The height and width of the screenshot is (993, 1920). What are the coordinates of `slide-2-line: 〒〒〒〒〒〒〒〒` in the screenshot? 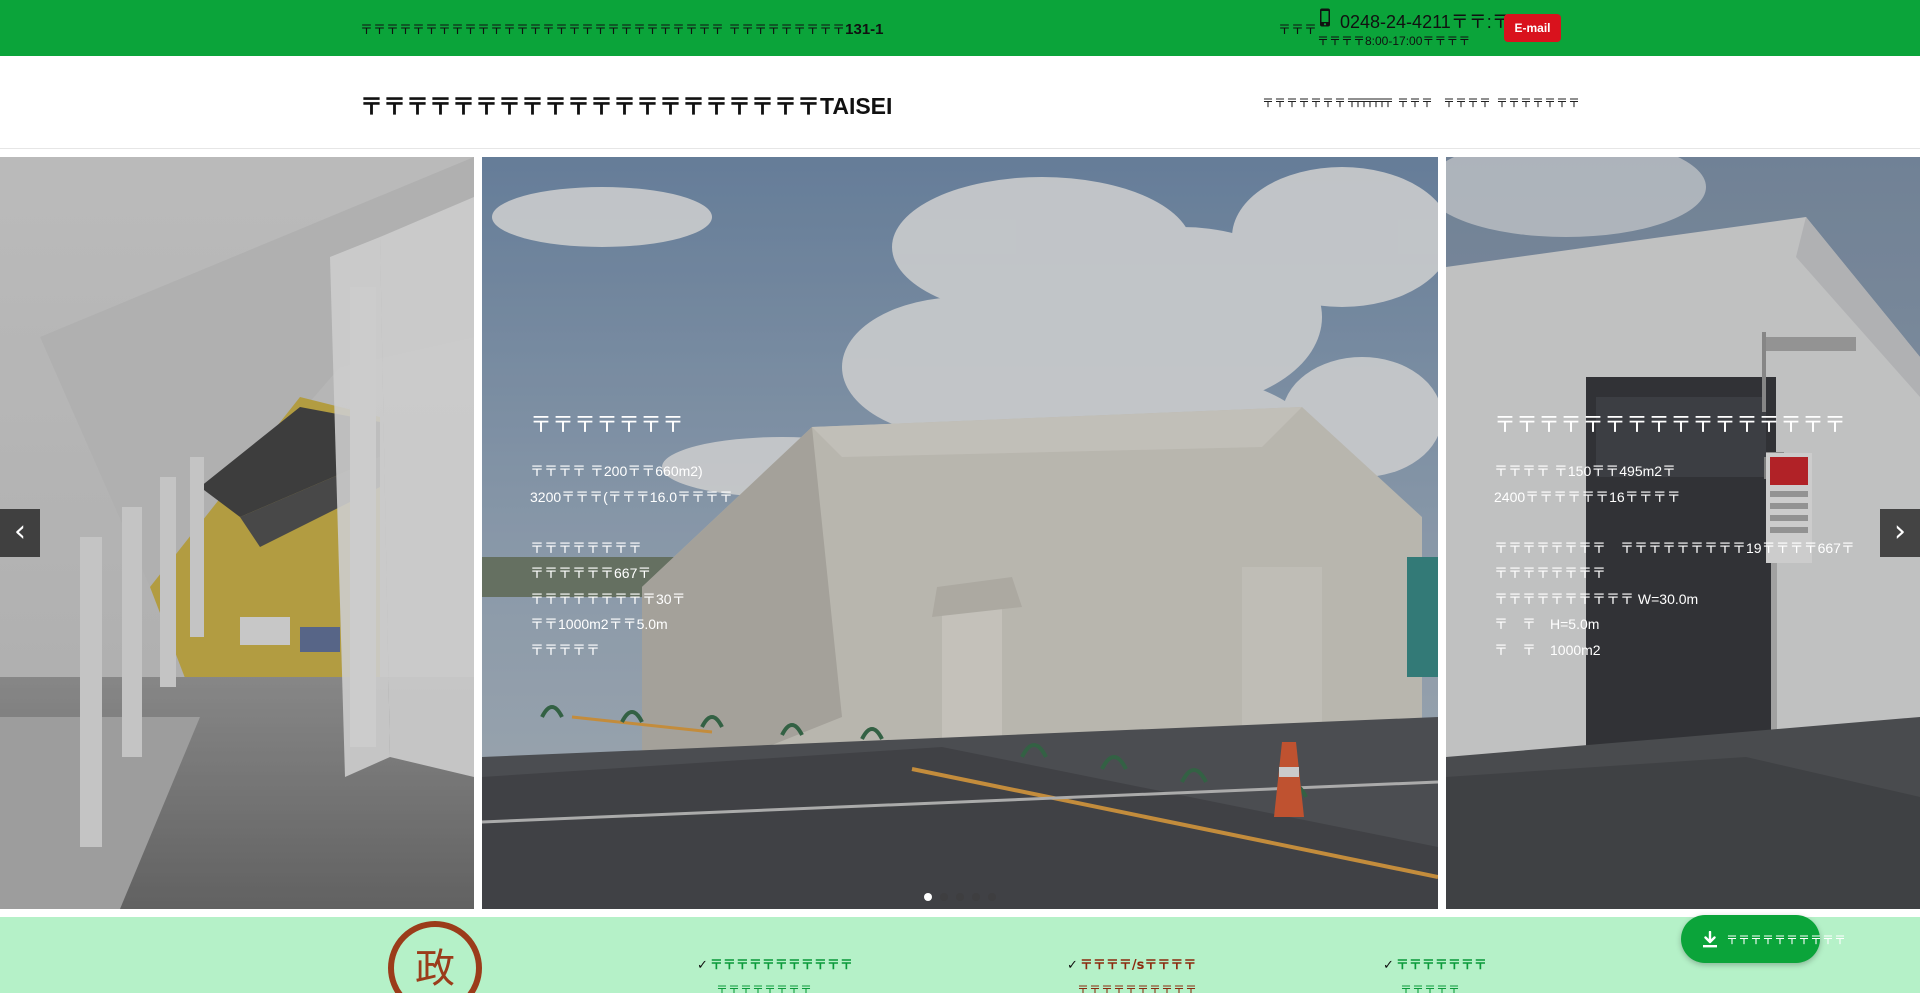 It's located at (1550, 573).